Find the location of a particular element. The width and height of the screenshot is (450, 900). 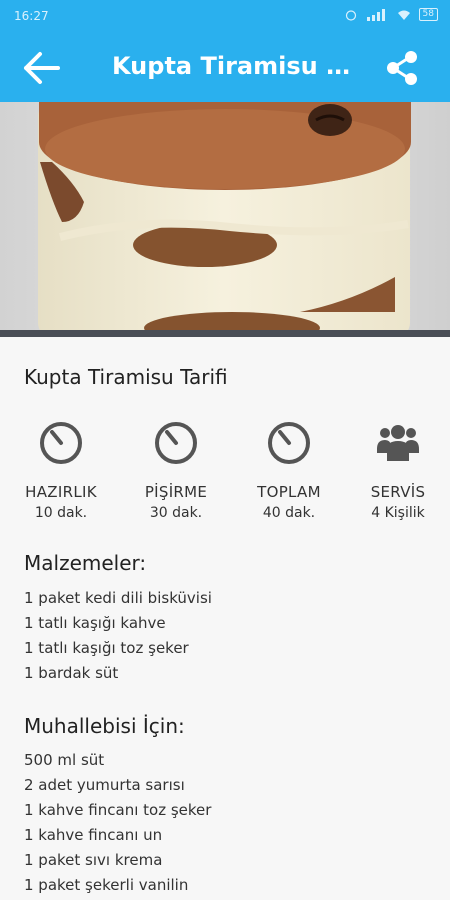

back-arrow-icon is located at coordinates (42, 68).